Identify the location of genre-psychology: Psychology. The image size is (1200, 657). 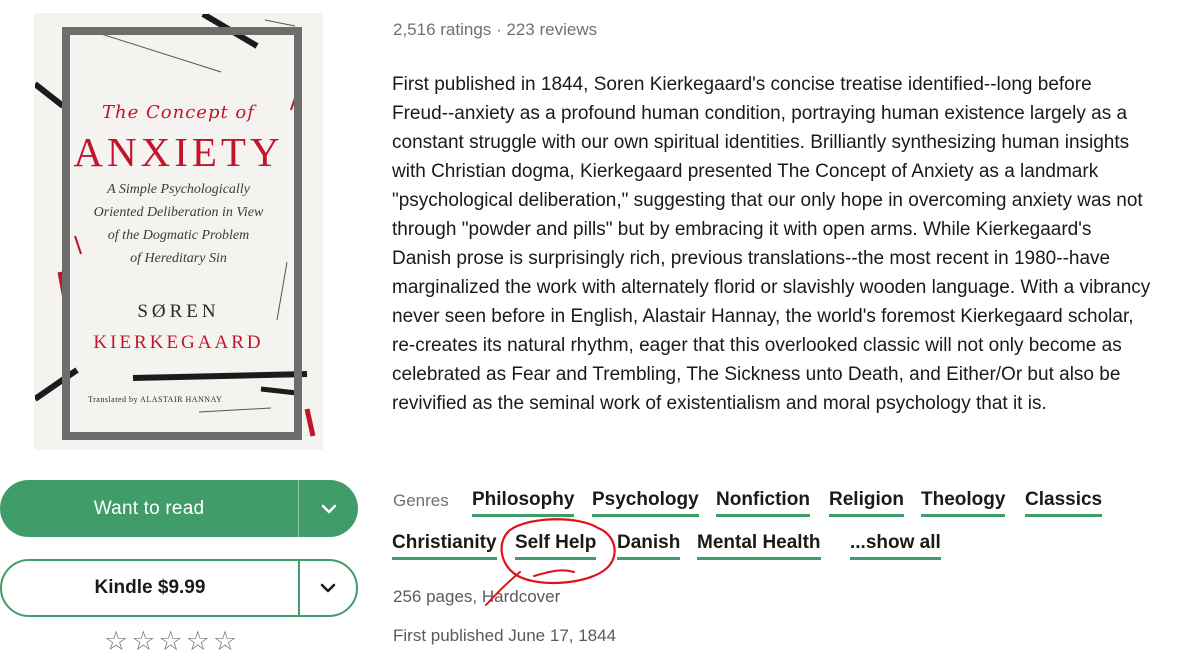
(645, 503).